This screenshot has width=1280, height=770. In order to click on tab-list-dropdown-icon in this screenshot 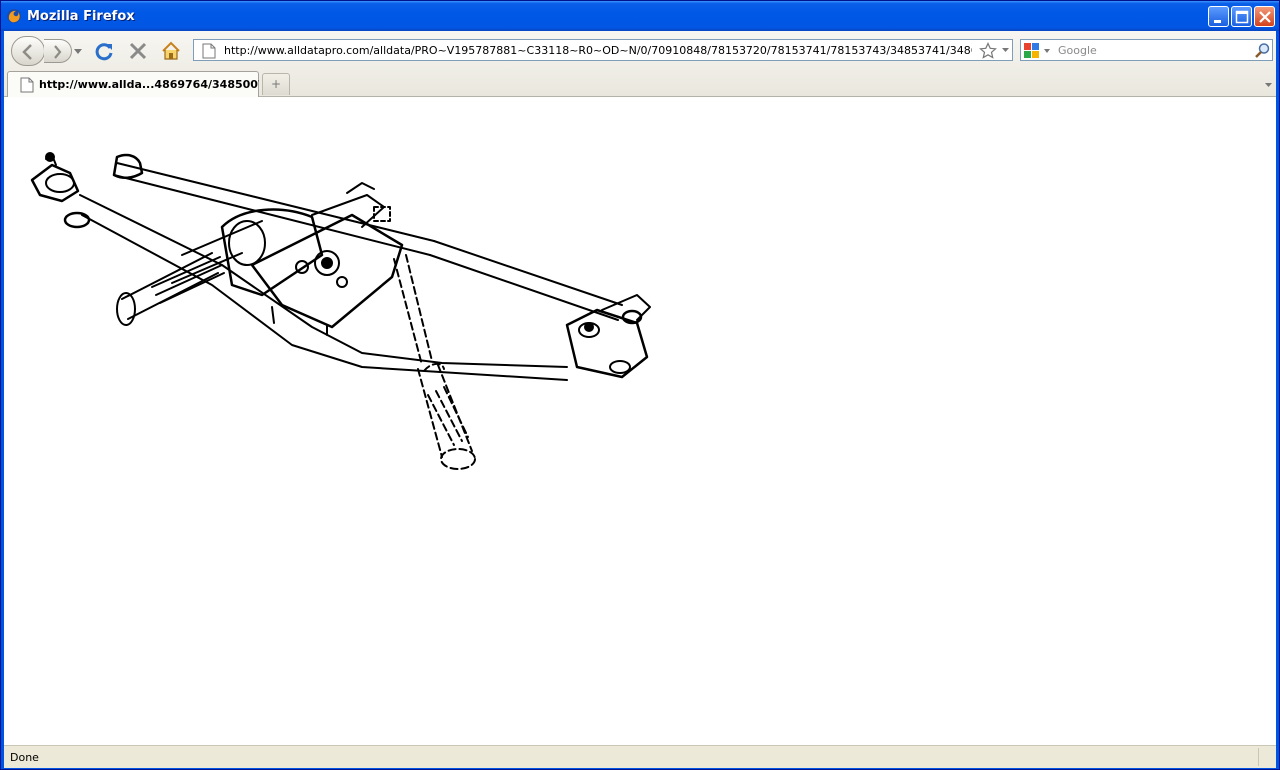, I will do `click(1268, 84)`.